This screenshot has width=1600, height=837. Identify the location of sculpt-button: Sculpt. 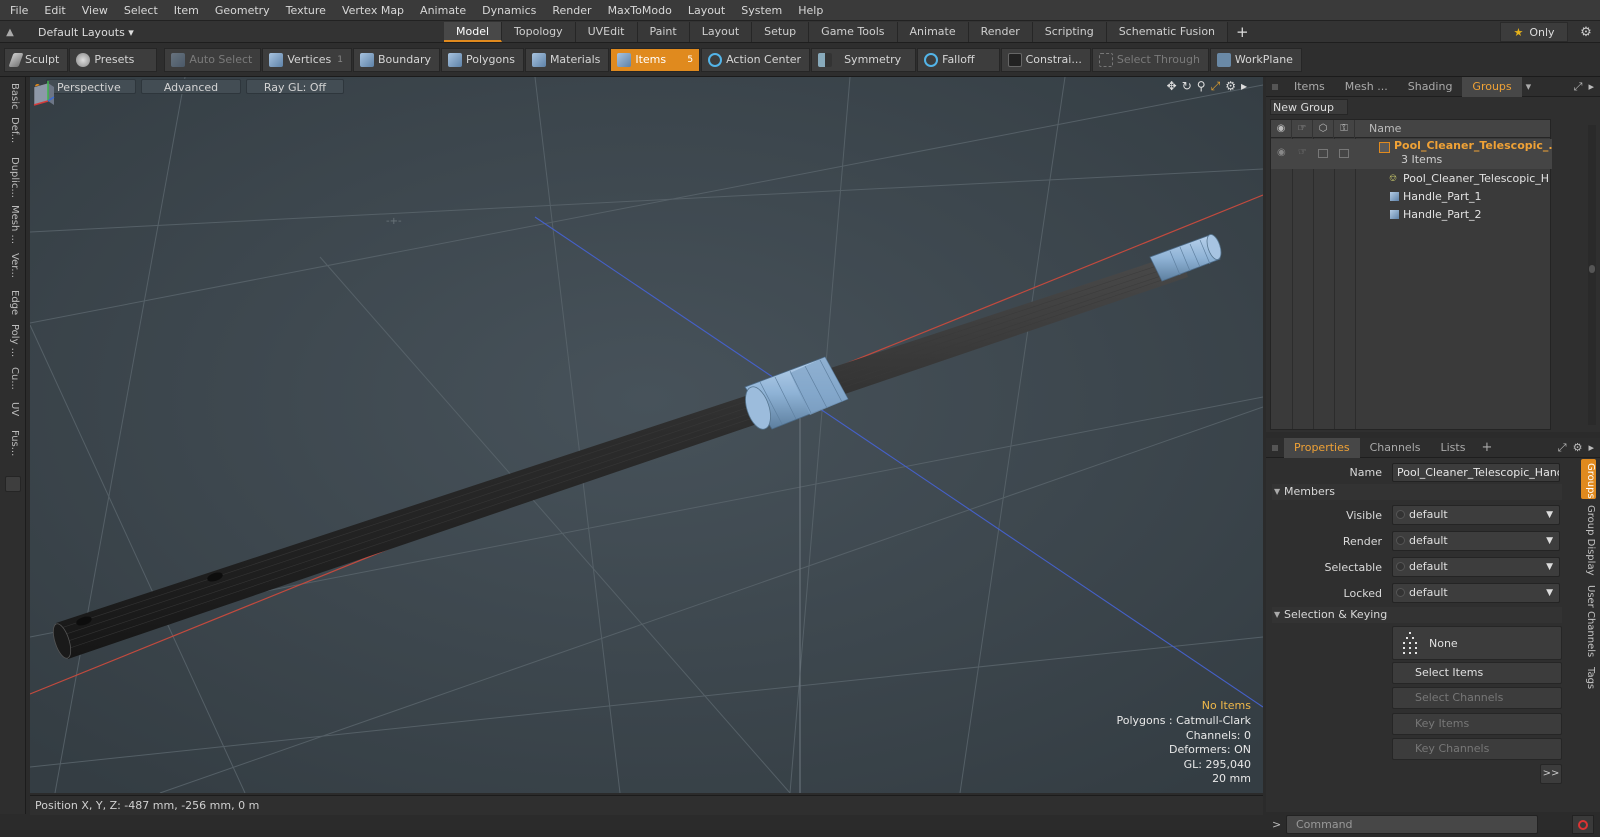
(36, 59).